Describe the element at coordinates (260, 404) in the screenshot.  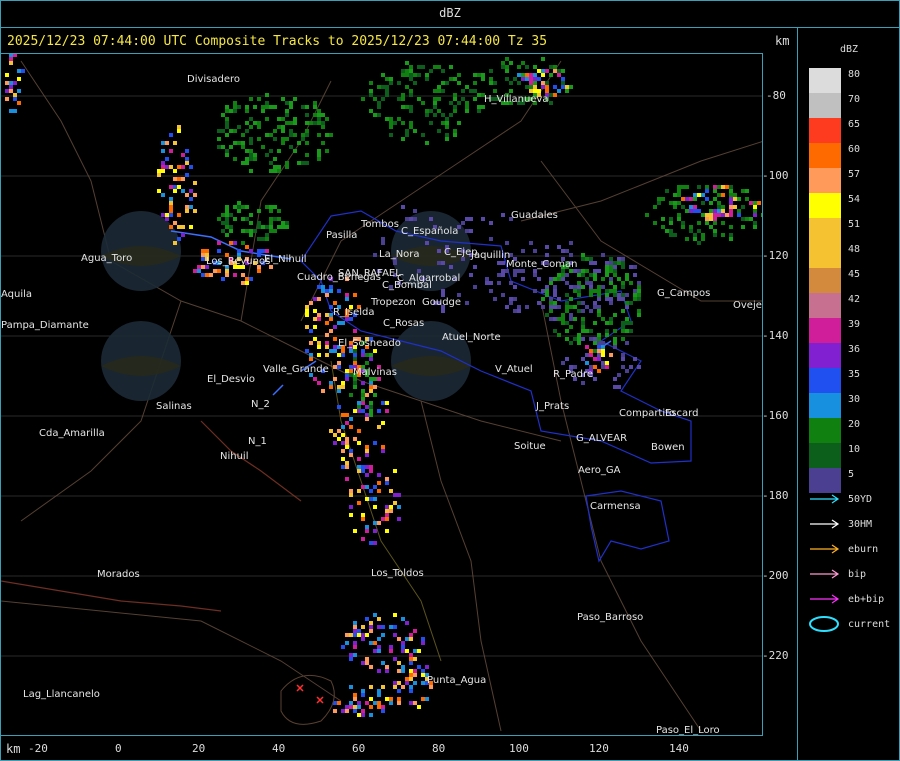
I see `place-label: N_2` at that location.